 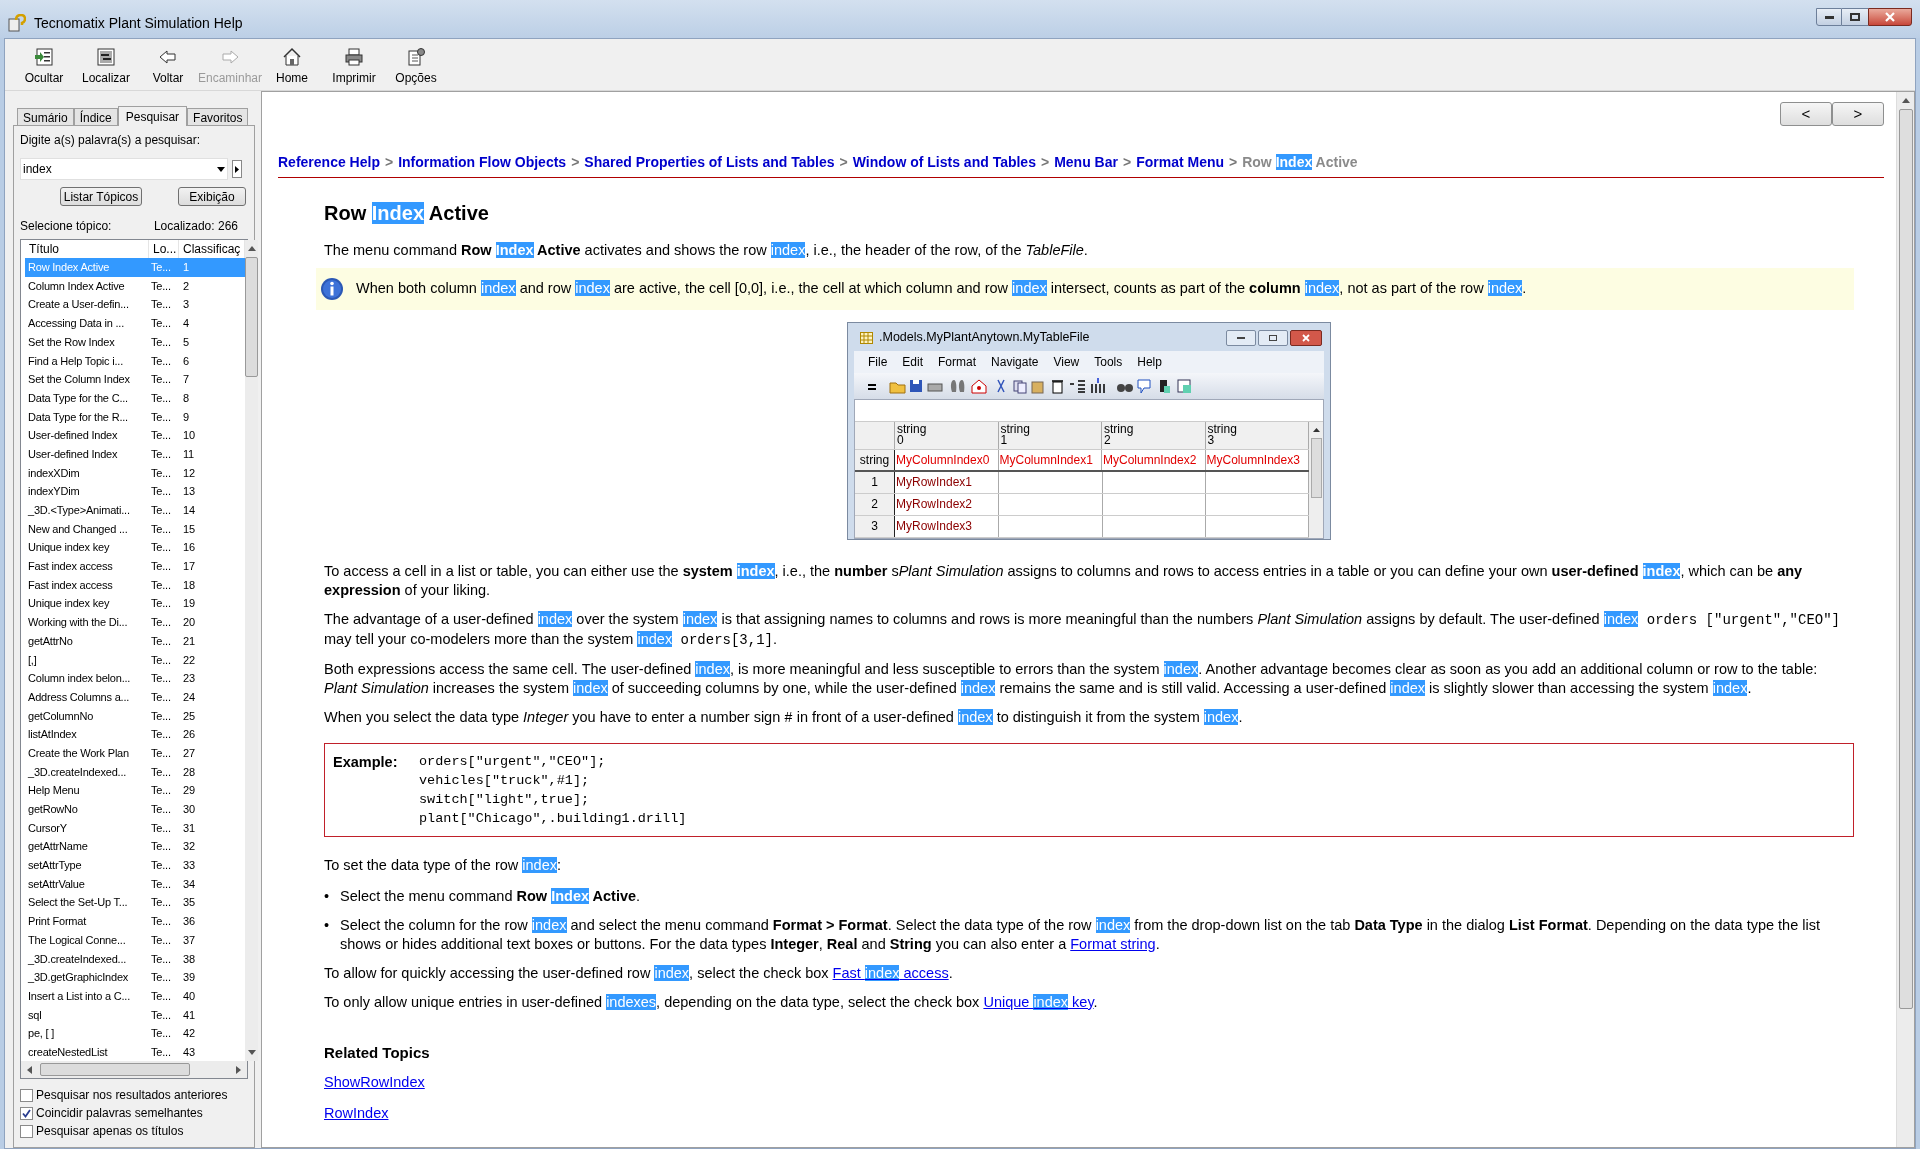 I want to click on list-row: Data Type for the R... Te... 9, so click(x=135, y=417).